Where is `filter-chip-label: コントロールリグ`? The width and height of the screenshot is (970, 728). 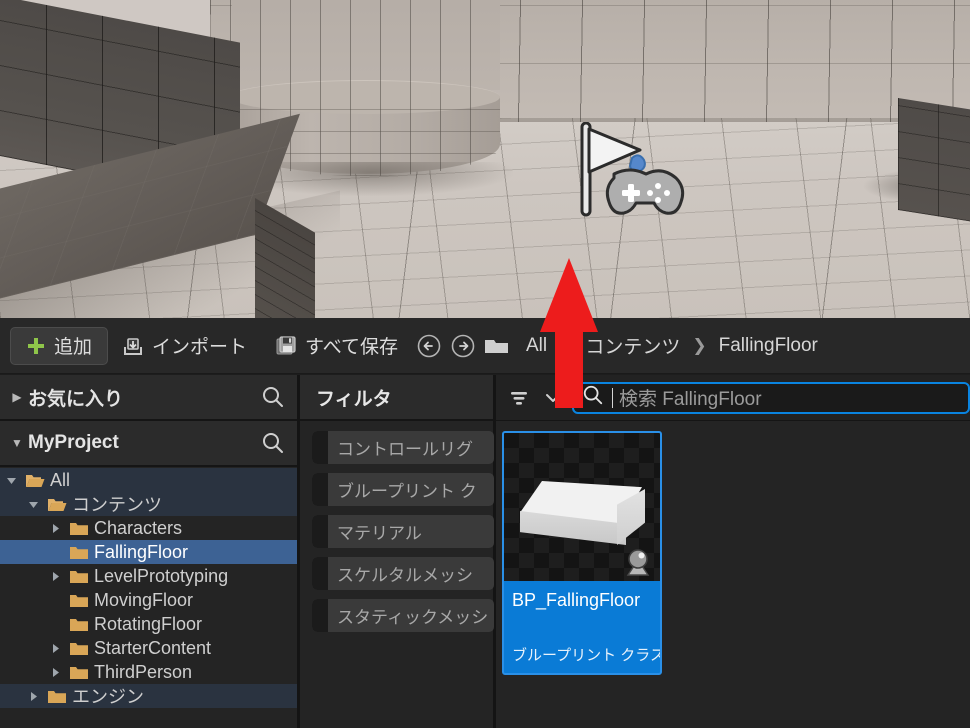 filter-chip-label: コントロールリグ is located at coordinates (405, 449).